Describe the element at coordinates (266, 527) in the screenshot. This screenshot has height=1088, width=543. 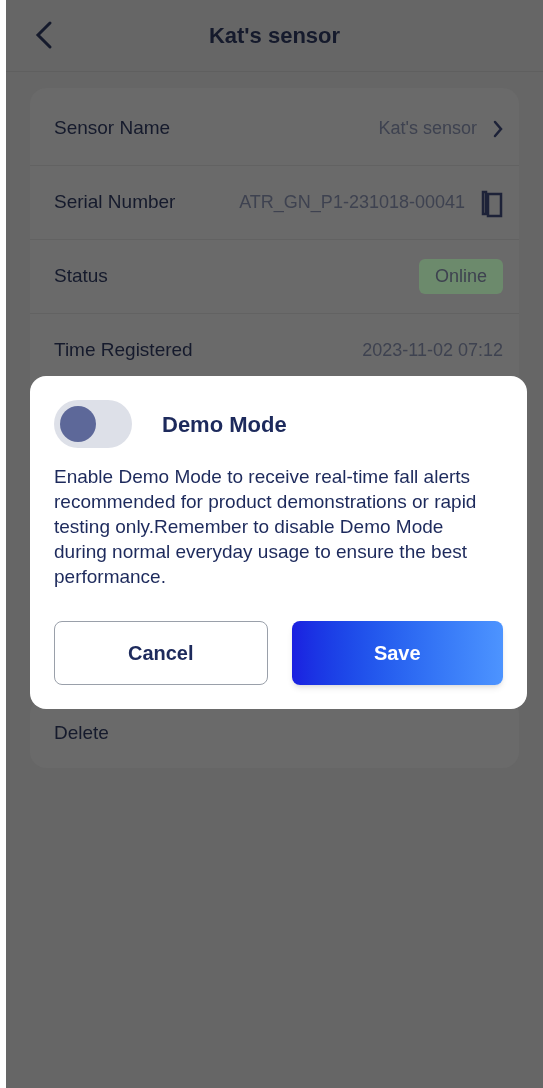
I see `dialog-message: Enable Demo Mode to receive real-time fall alerts recommended for product demonstrations or rapid testing only.Remember to disable Demo Mode during normal everyday usage to ensure the best performance.` at that location.